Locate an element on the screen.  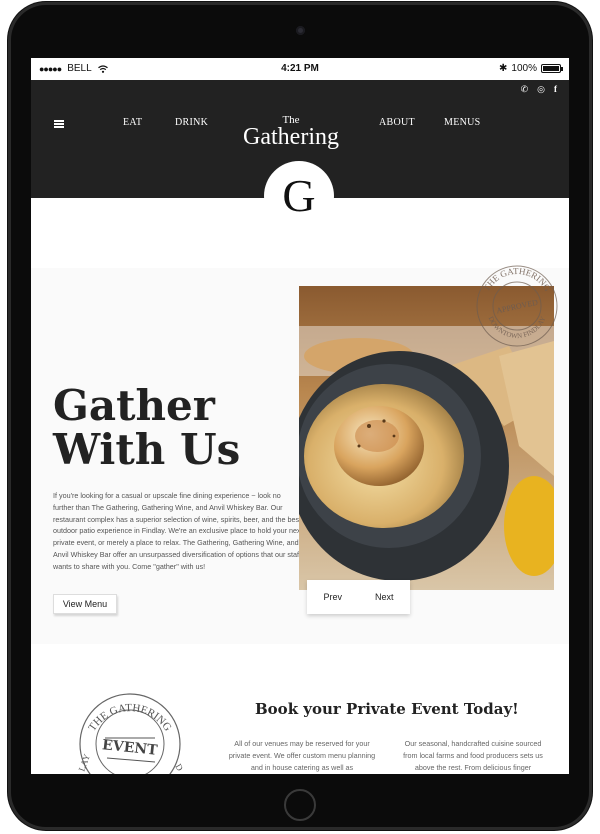
status-time: 4:21 PM is located at coordinates (300, 68).